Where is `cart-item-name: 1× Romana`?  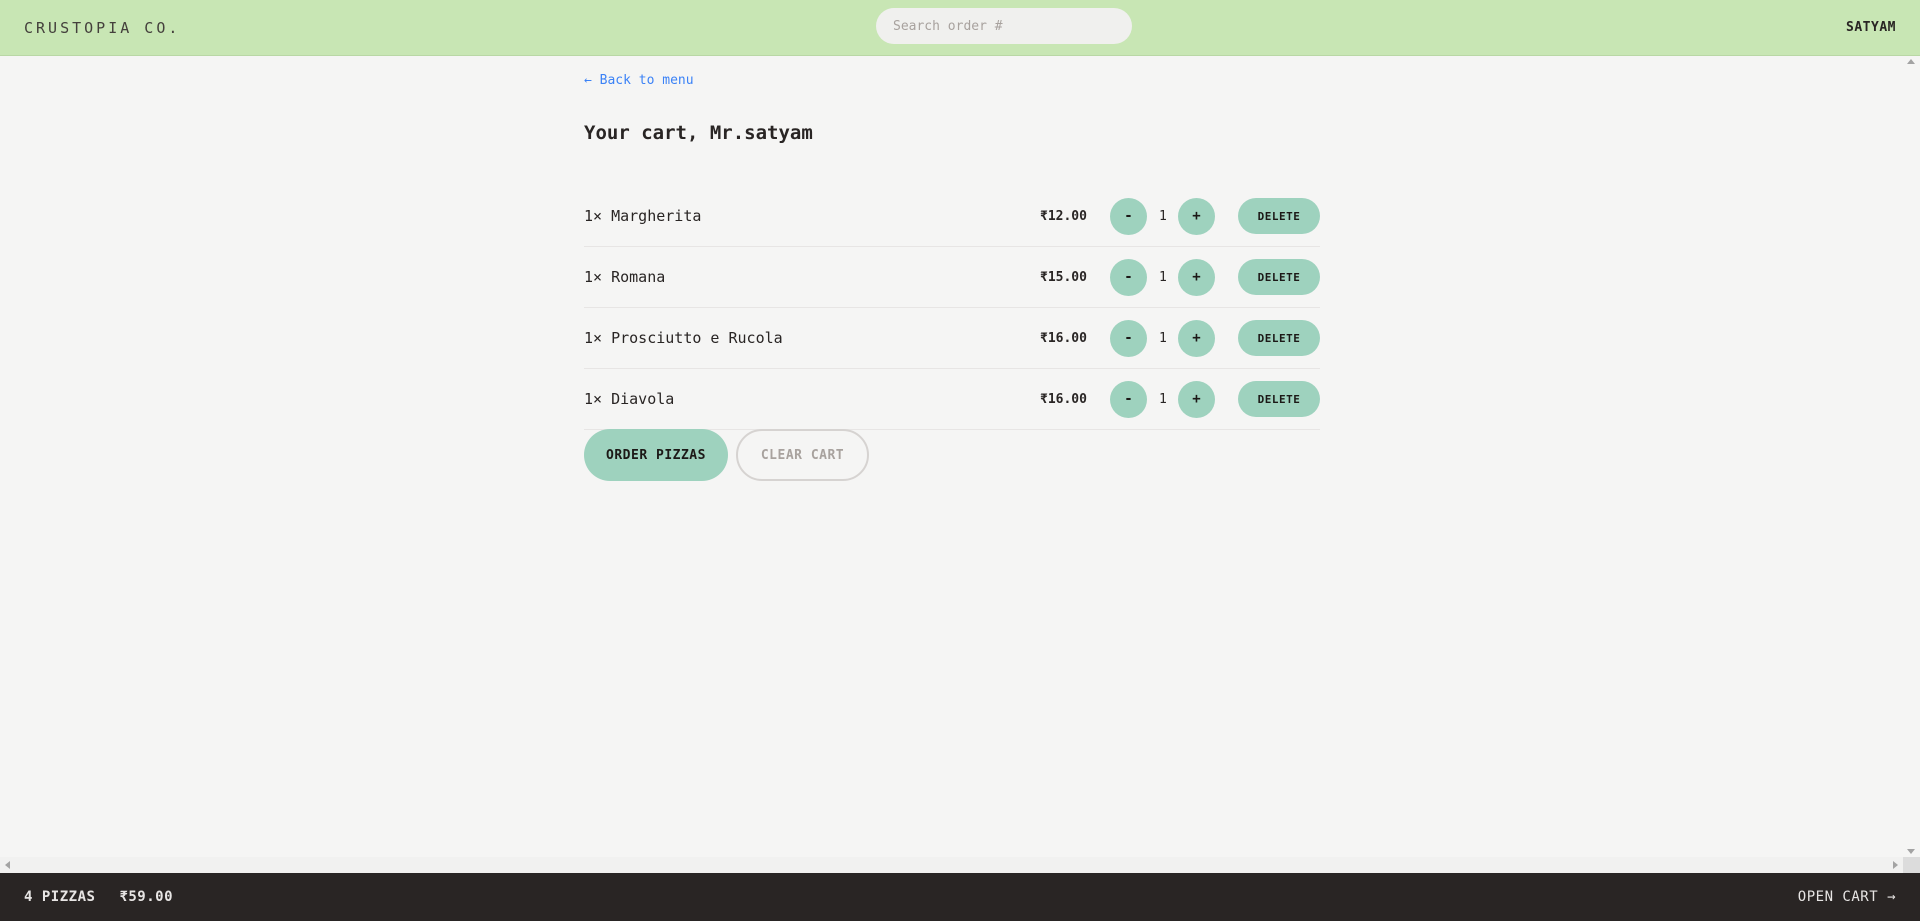 cart-item-name: 1× Romana is located at coordinates (625, 277).